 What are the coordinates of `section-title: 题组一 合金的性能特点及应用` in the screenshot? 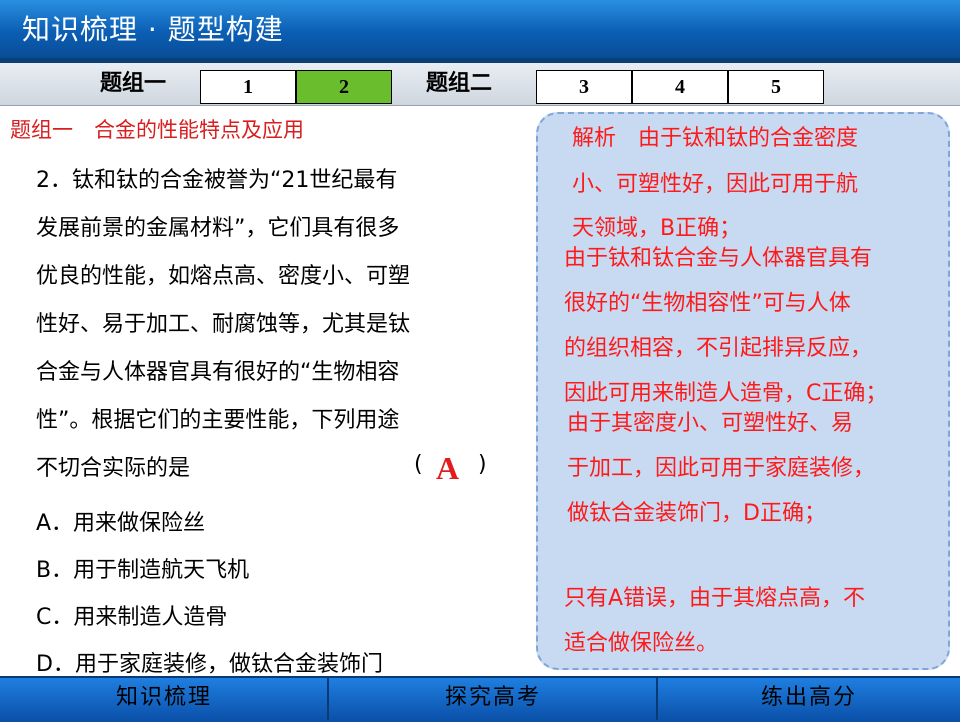 It's located at (157, 130).